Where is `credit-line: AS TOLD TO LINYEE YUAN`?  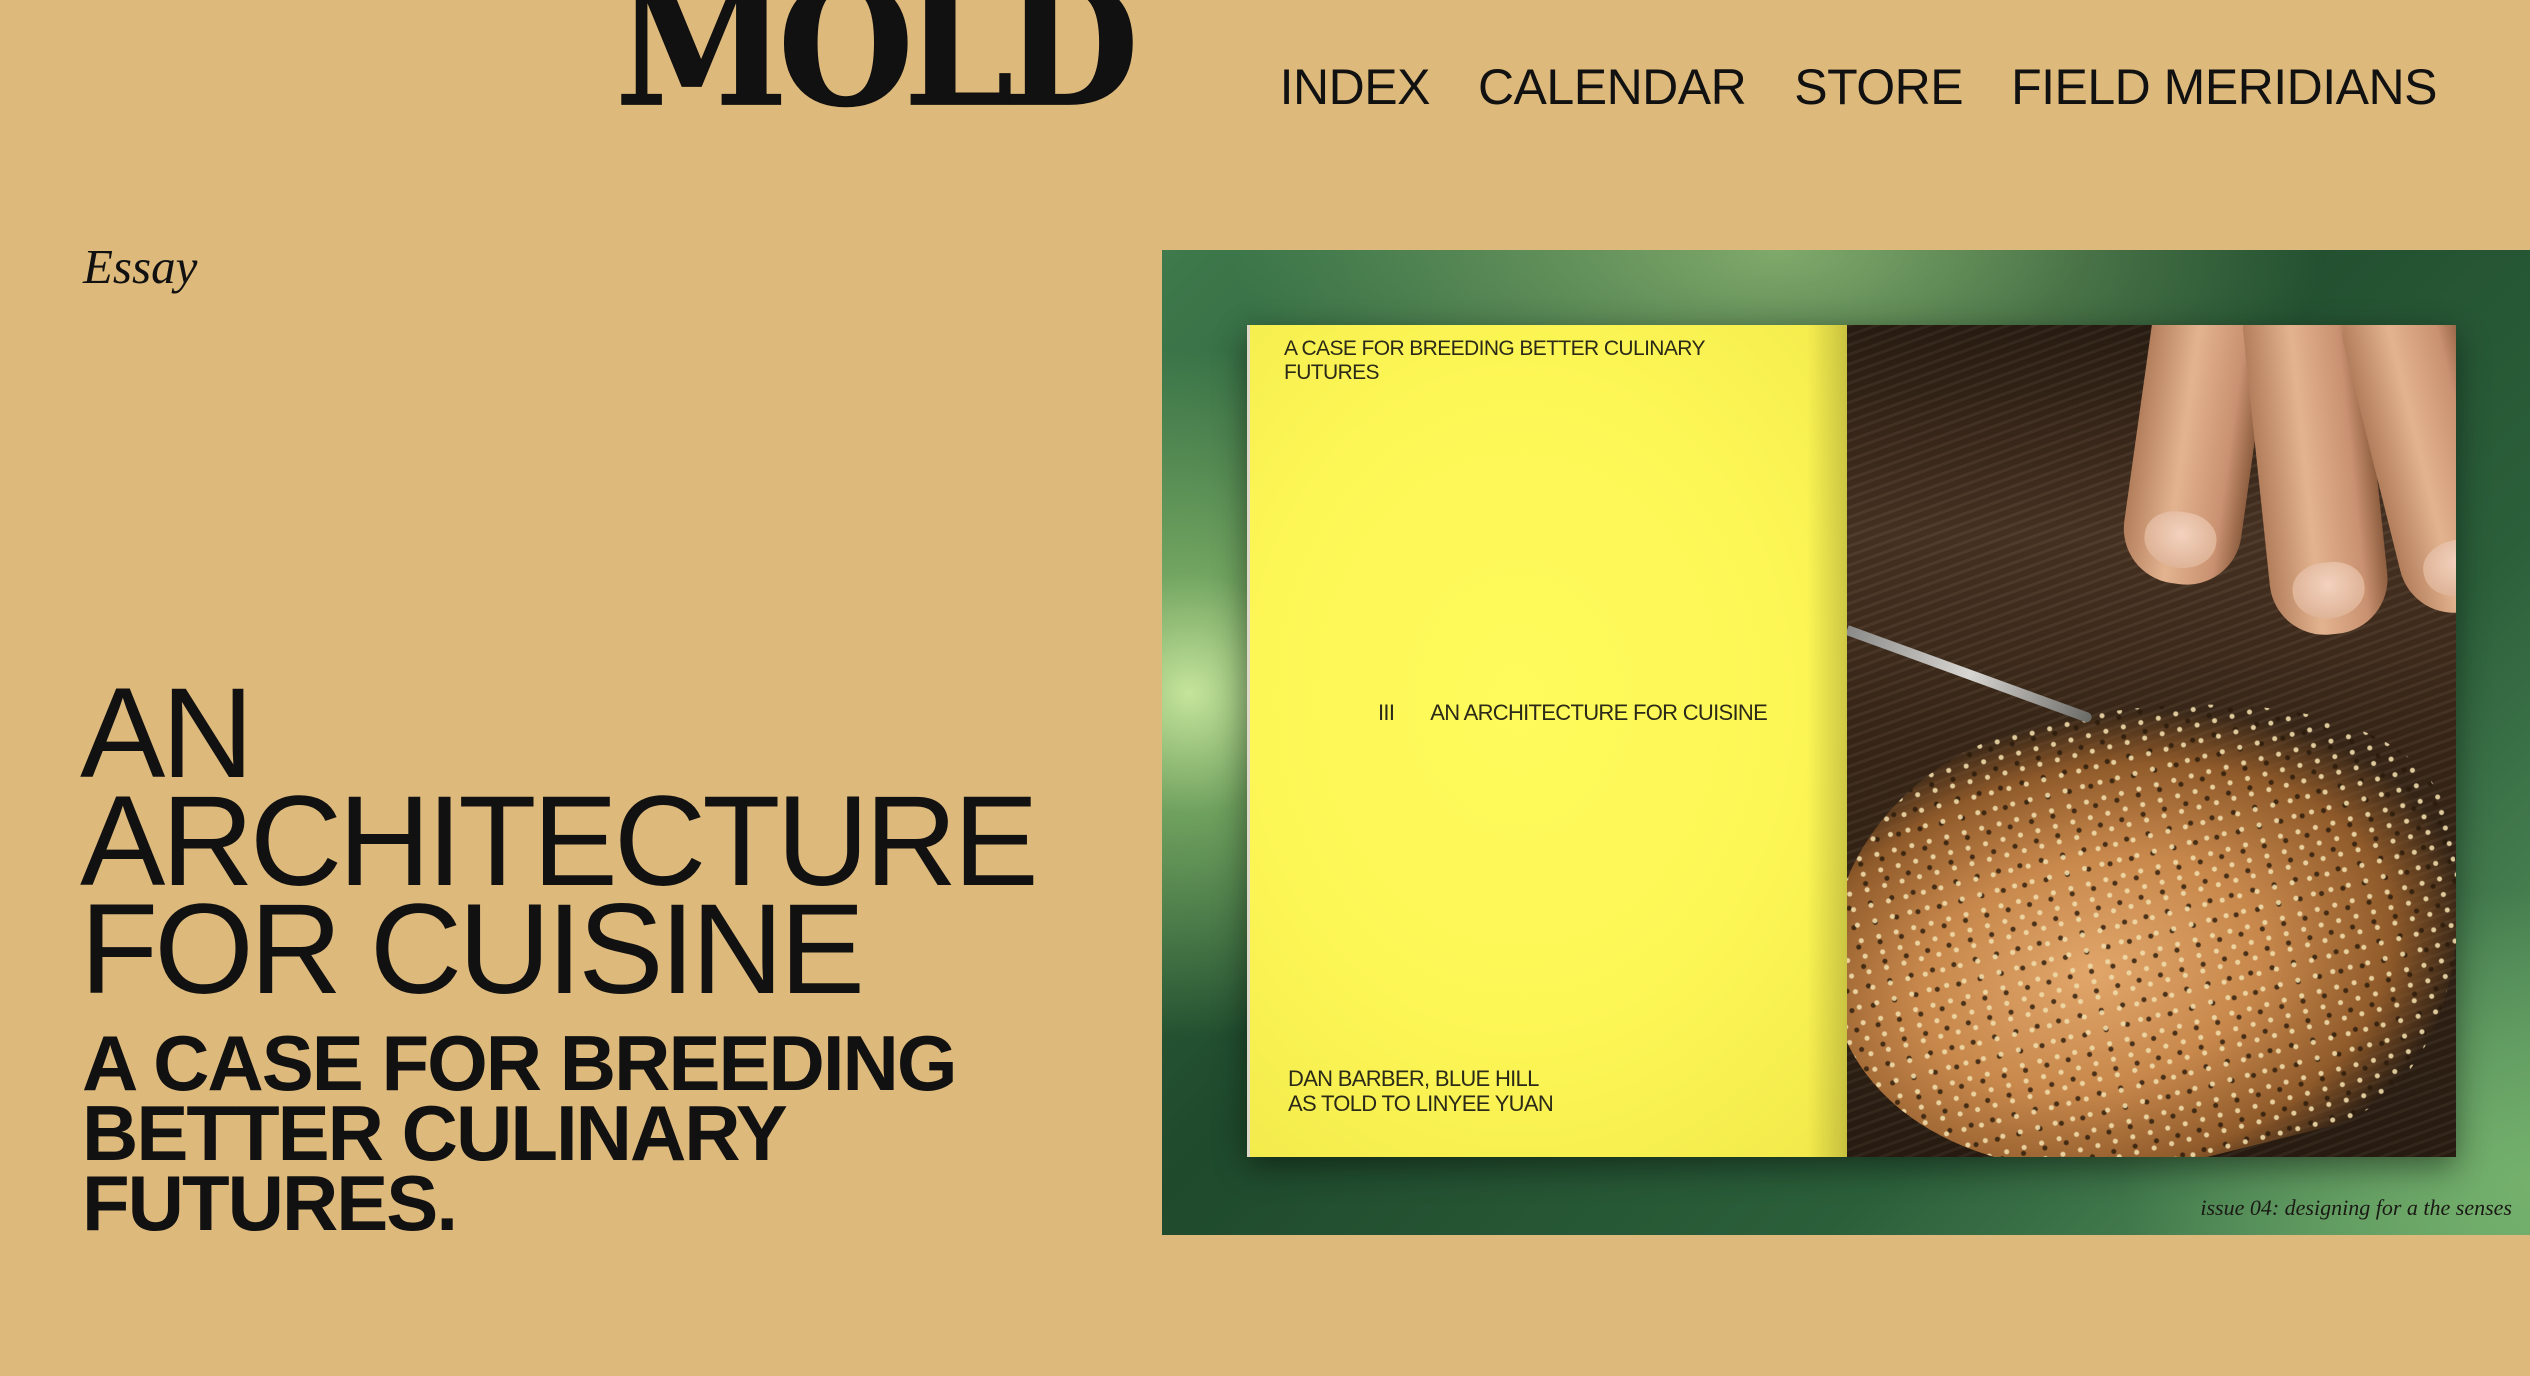
credit-line: AS TOLD TO LINYEE YUAN is located at coordinates (1421, 1103).